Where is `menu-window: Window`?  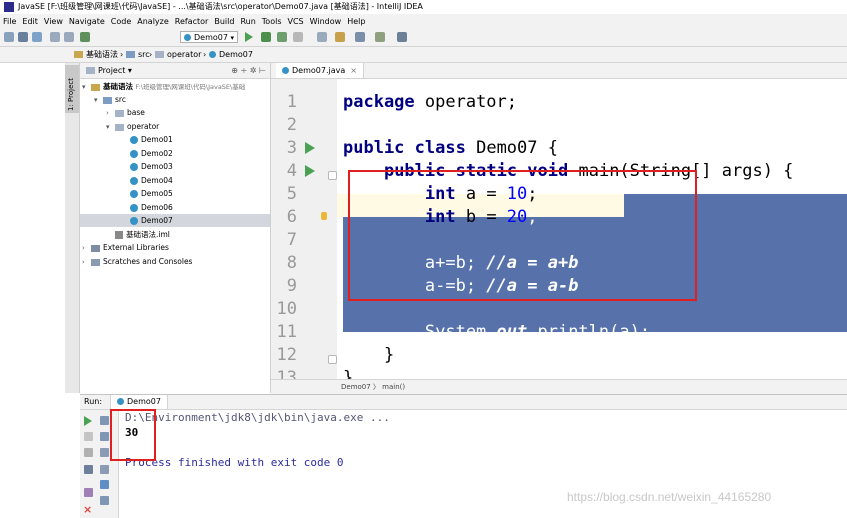
menu-window: Window is located at coordinates (326, 21).